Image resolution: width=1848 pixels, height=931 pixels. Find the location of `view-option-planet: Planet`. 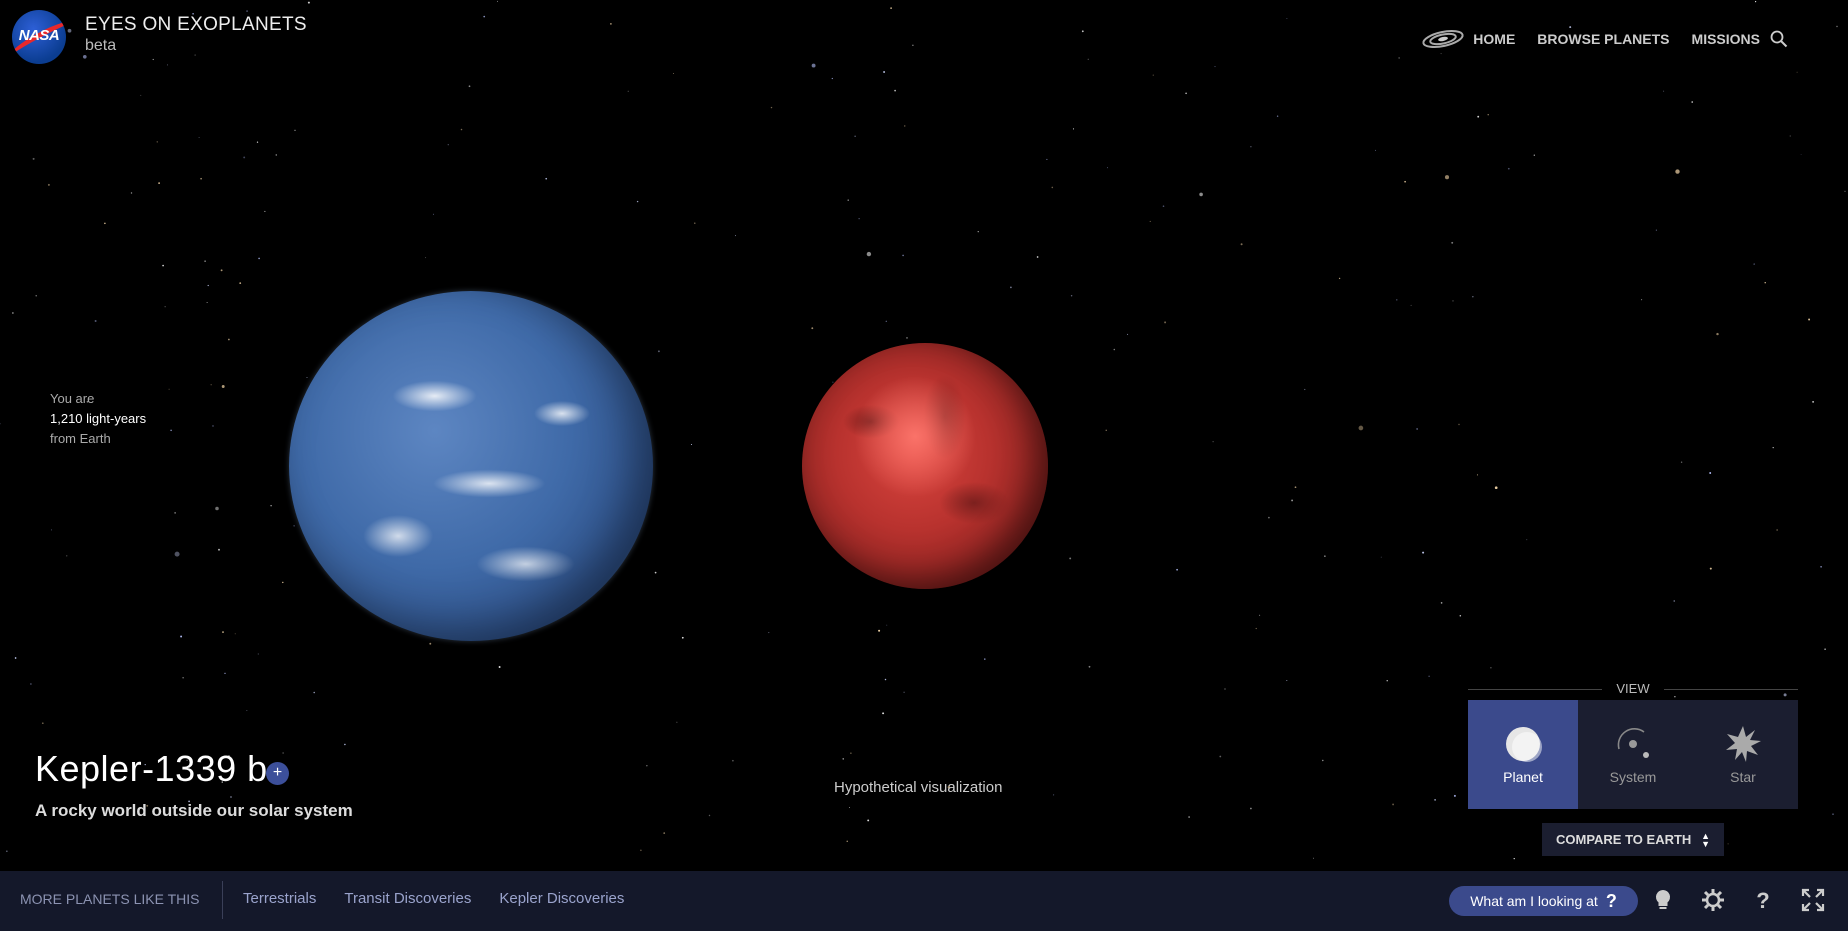

view-option-planet: Planet is located at coordinates (1523, 754).